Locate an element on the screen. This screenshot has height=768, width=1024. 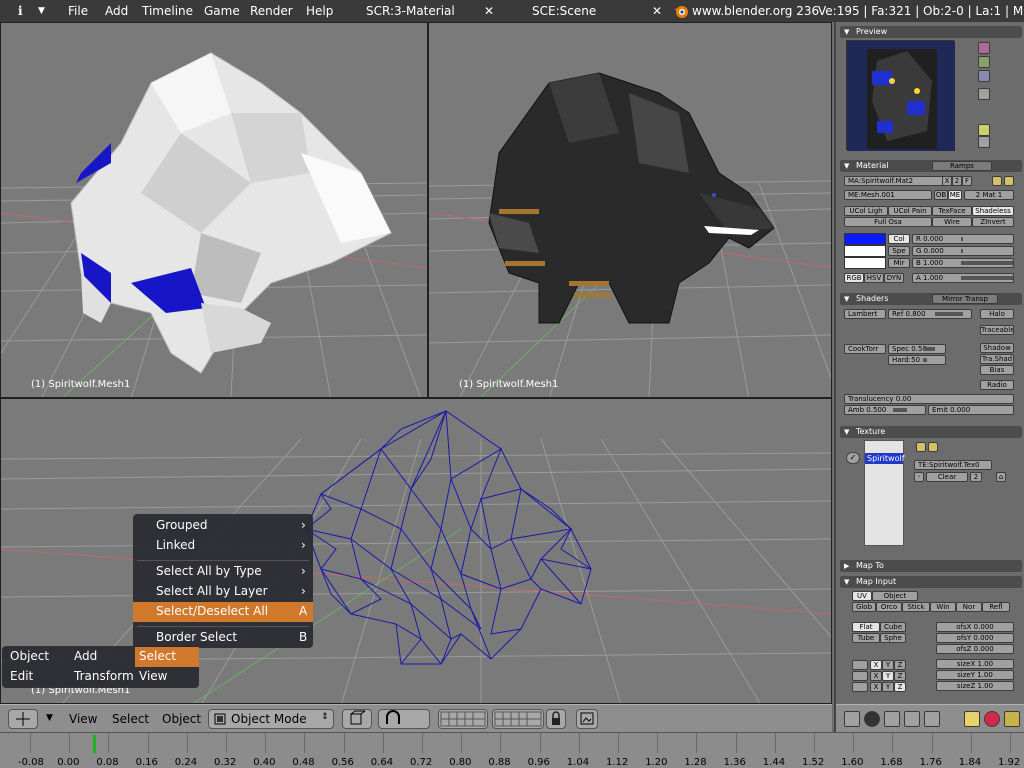
checkmark-icon: ✓ is located at coordinates (853, 458).